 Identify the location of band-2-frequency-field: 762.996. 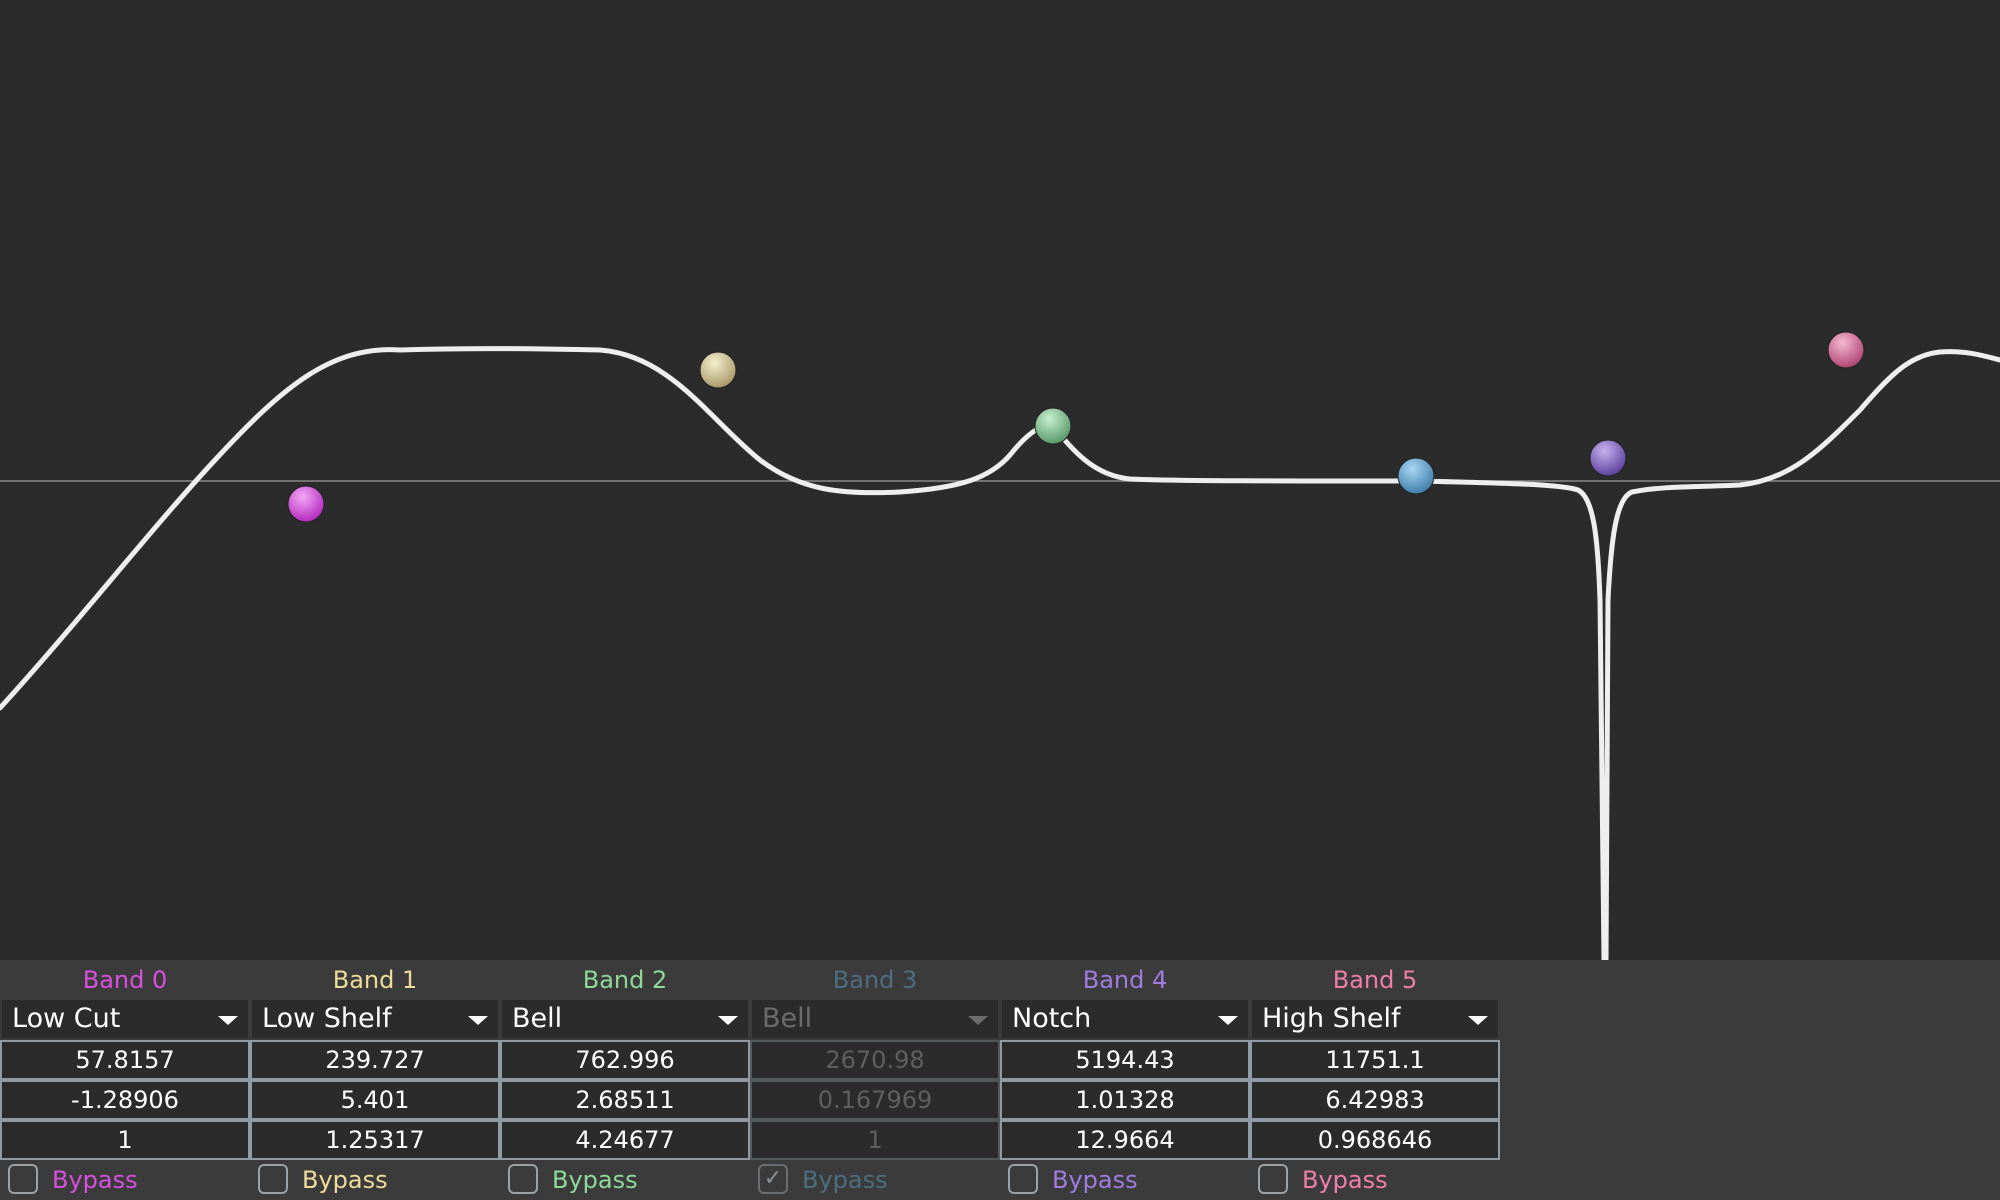
(625, 1060).